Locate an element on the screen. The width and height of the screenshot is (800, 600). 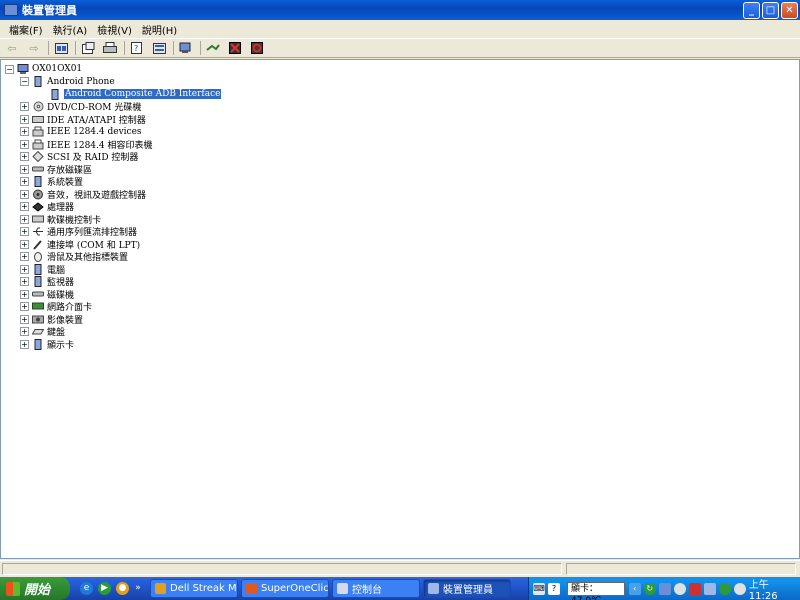
tree-item: + 磁碟機 is located at coordinates (402, 294).